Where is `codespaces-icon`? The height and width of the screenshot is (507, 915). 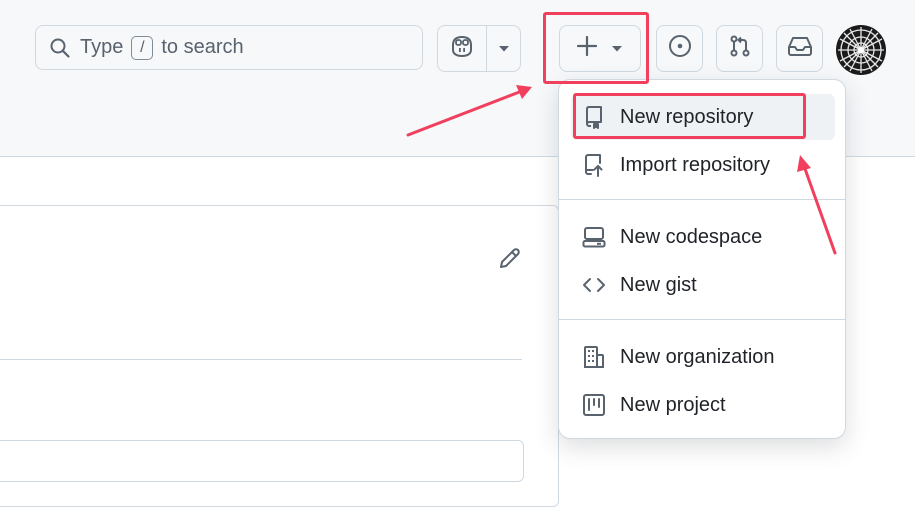 codespaces-icon is located at coordinates (594, 237).